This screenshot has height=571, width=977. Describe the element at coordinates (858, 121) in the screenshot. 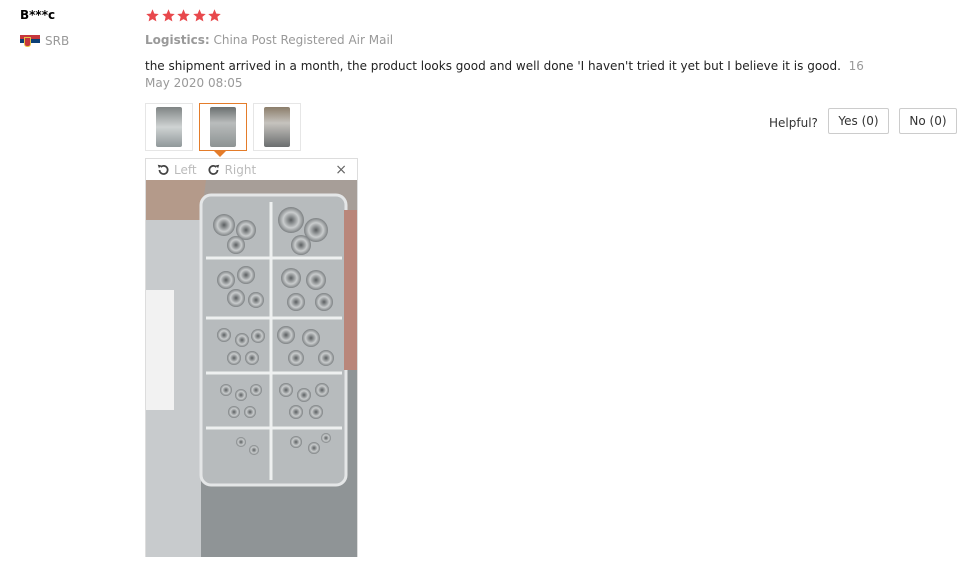

I see `helpful-yes-button: Yes (0)` at that location.